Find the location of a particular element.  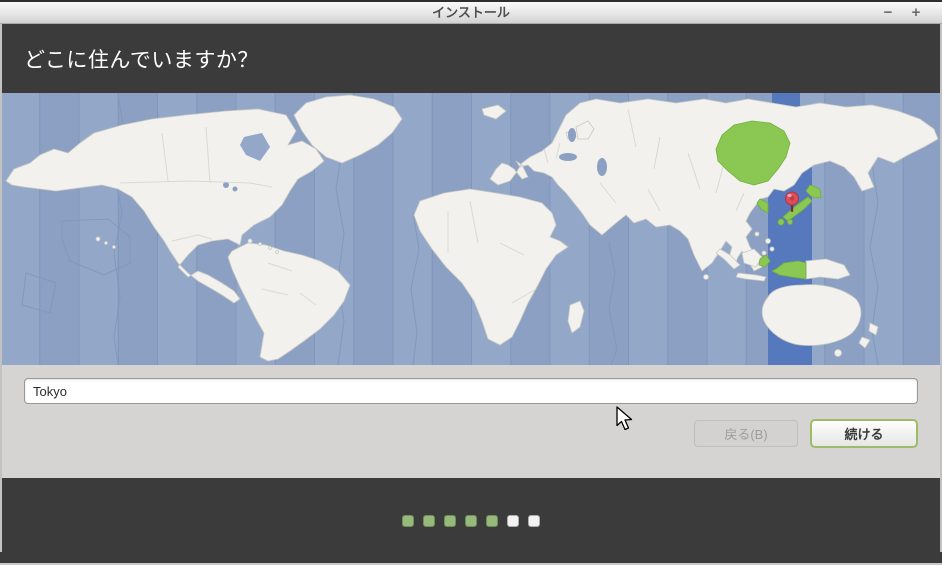

window-left-border is located at coordinates (1, 288).